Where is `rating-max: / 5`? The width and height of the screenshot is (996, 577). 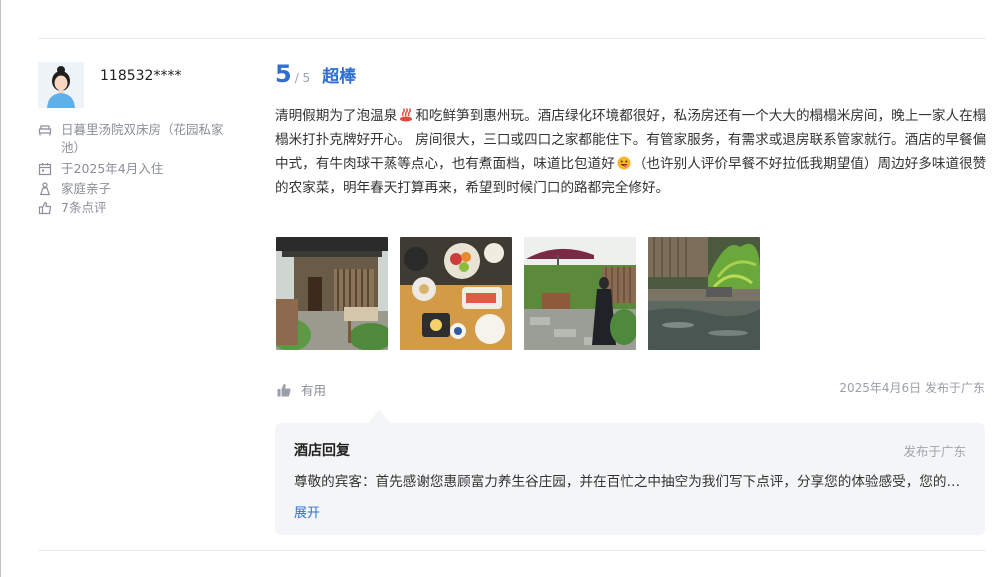 rating-max: / 5 is located at coordinates (302, 78).